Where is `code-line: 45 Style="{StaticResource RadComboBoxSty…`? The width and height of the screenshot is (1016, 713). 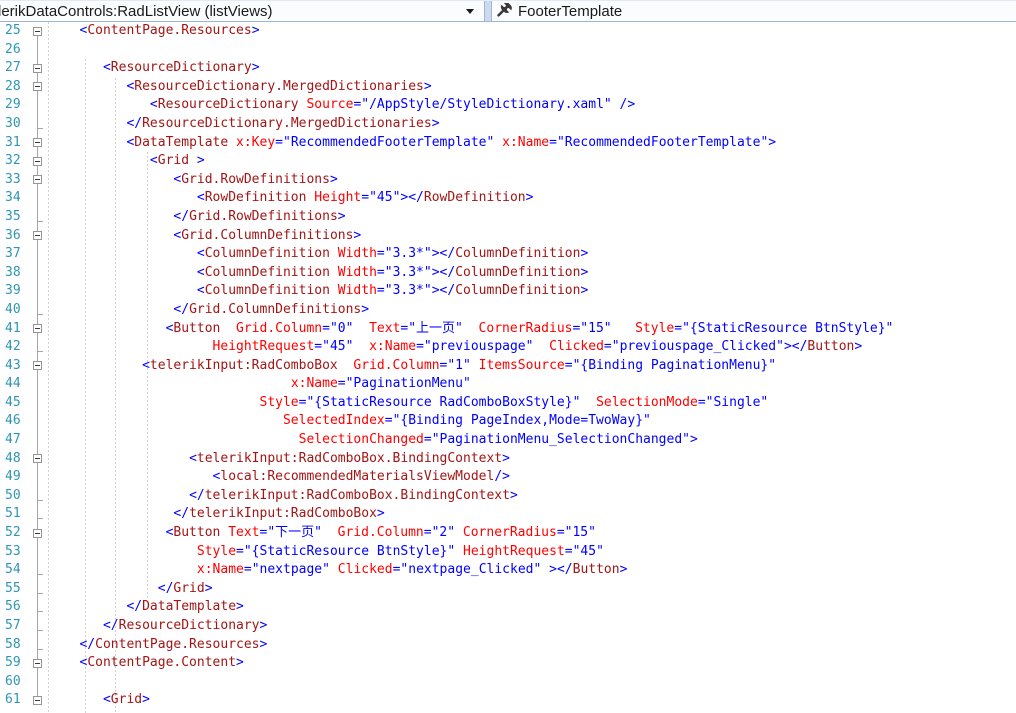
code-line: 45 Style="{StaticResource RadComboBoxSty… is located at coordinates (508, 403).